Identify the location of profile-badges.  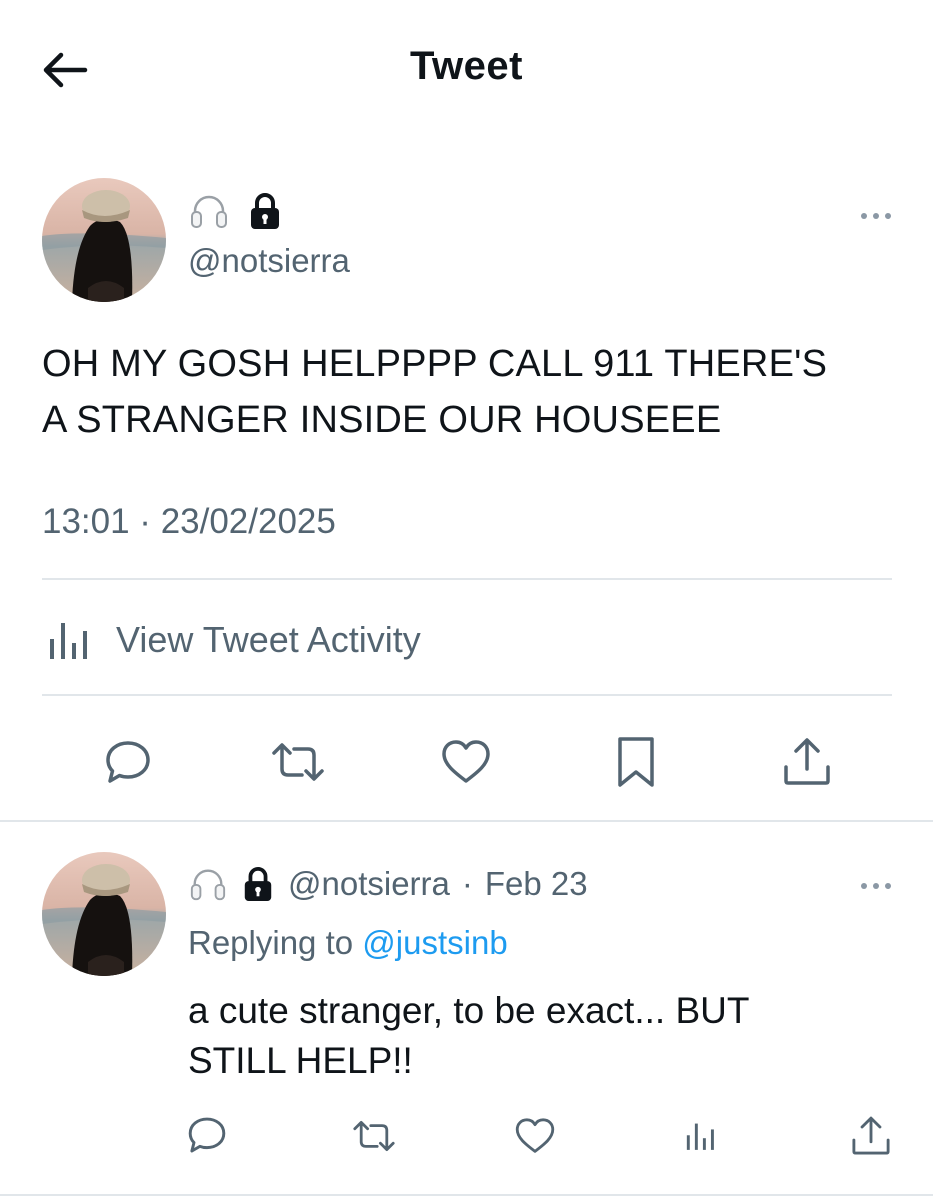
(237, 211).